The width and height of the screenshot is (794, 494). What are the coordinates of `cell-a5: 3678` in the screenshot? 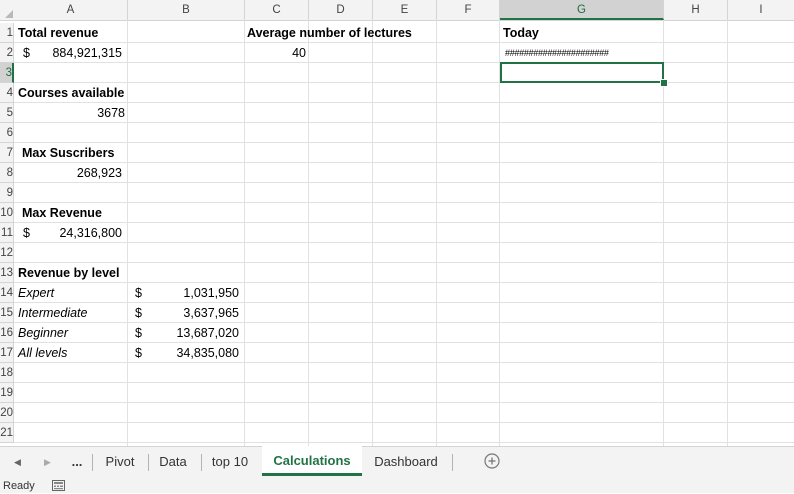 It's located at (82, 113).